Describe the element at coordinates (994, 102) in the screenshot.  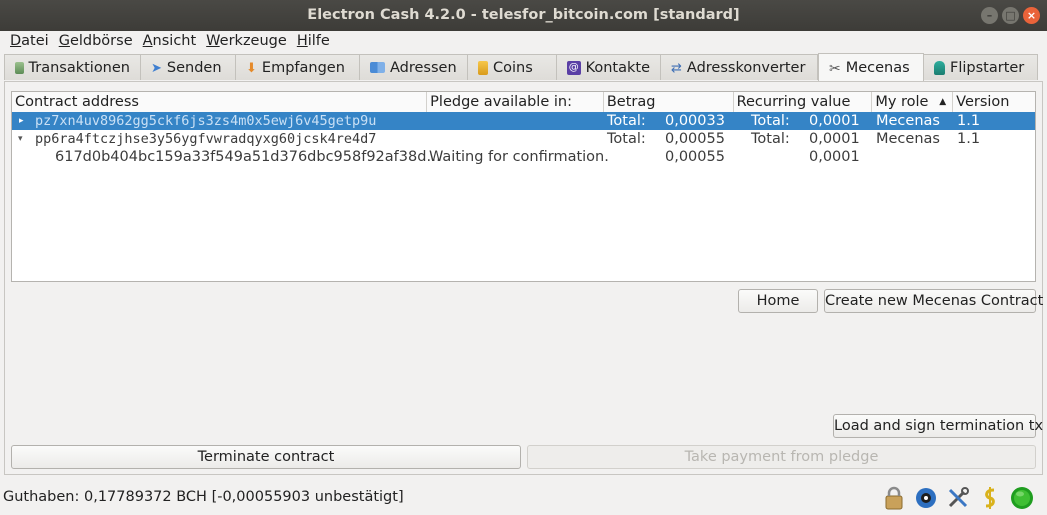
I see `column-version: Version` at that location.